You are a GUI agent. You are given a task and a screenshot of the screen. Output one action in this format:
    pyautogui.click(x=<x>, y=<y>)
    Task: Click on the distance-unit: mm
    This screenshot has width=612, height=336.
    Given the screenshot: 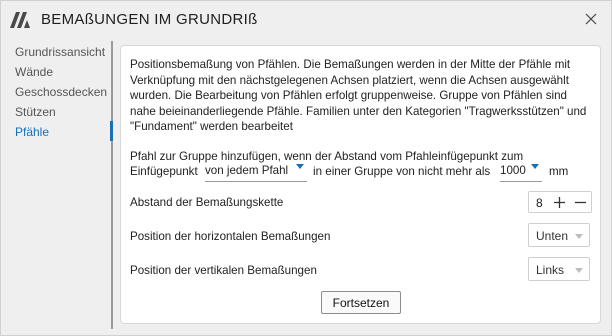 What is the action you would take?
    pyautogui.click(x=559, y=171)
    